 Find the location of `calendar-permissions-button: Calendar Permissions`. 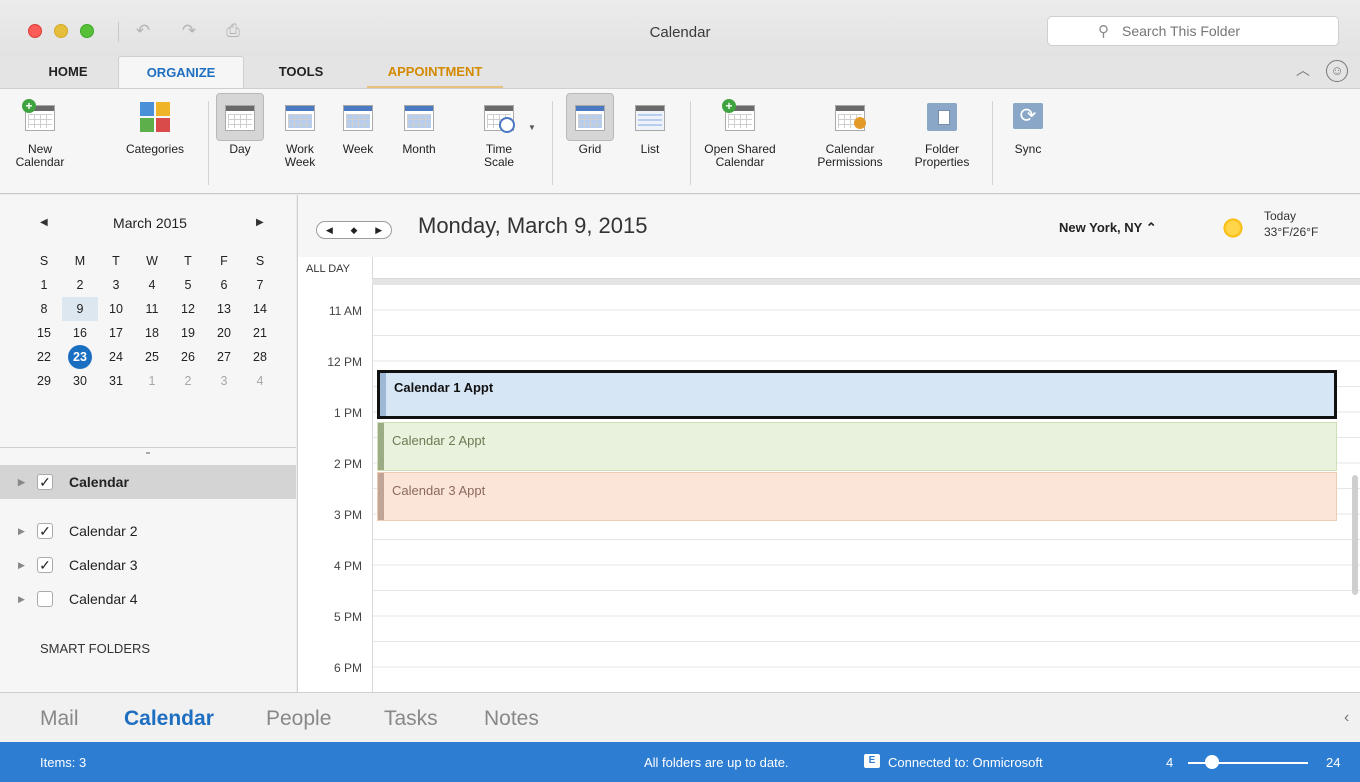

calendar-permissions-button: Calendar Permissions is located at coordinates (850, 134).